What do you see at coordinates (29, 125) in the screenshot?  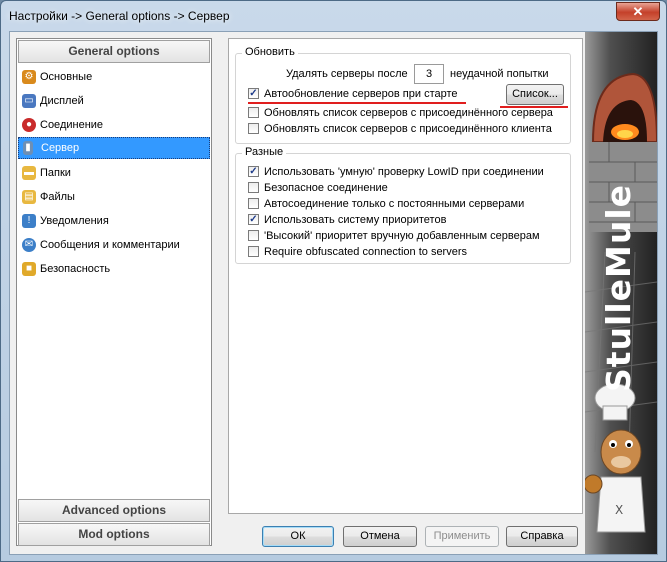 I see `connection-icon: ●` at bounding box center [29, 125].